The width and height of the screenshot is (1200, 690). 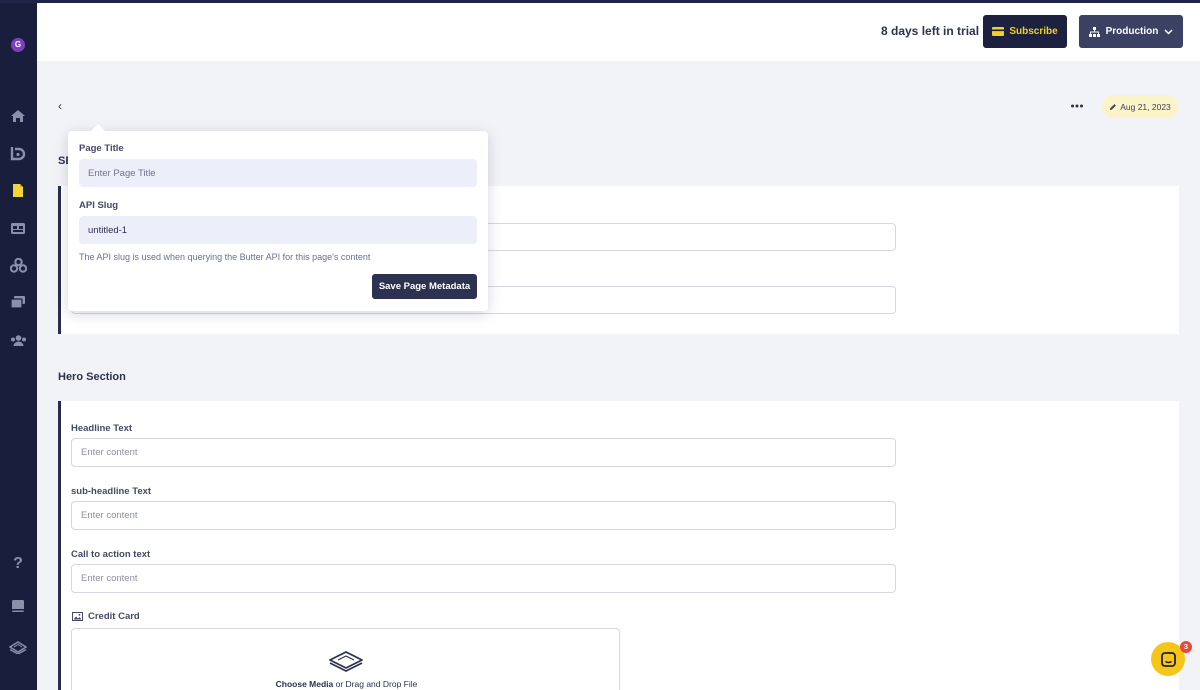 I want to click on sitemap-icon, so click(x=1094, y=31).